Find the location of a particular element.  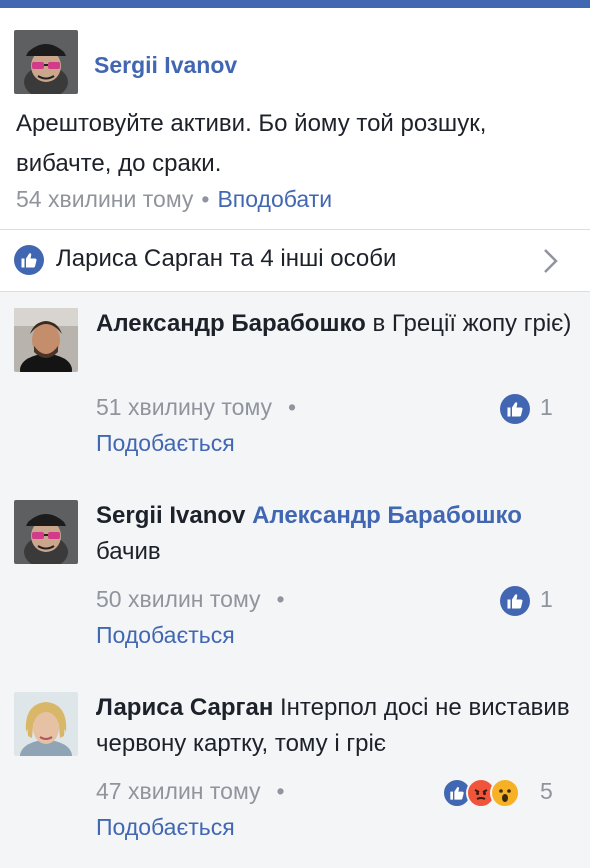

comment-time: 47 хвилин тому is located at coordinates (178, 791).